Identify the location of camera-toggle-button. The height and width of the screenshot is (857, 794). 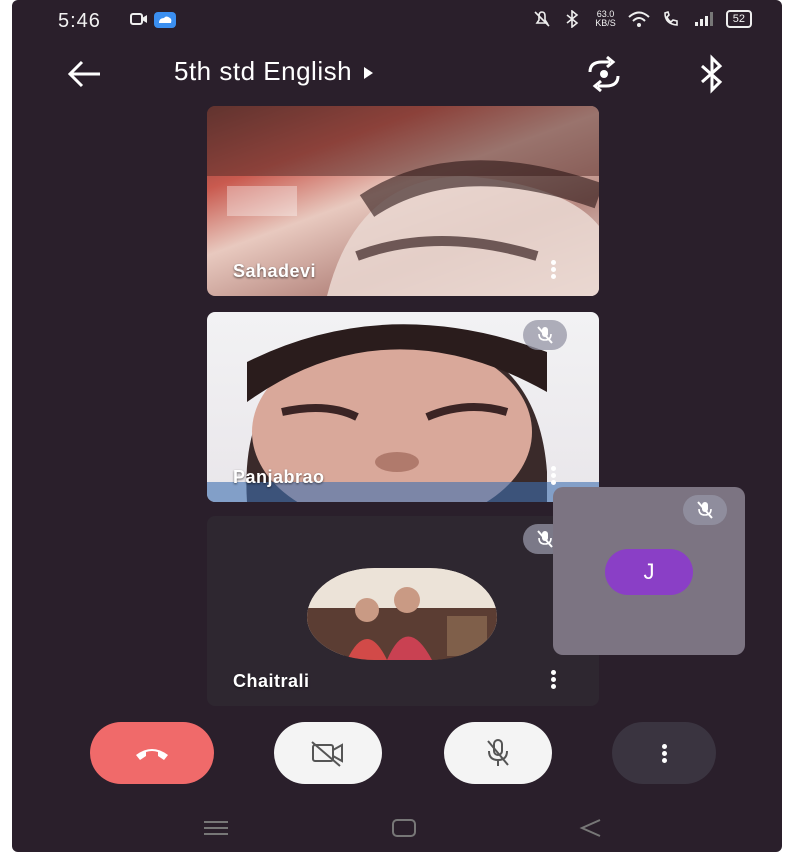
(328, 753).